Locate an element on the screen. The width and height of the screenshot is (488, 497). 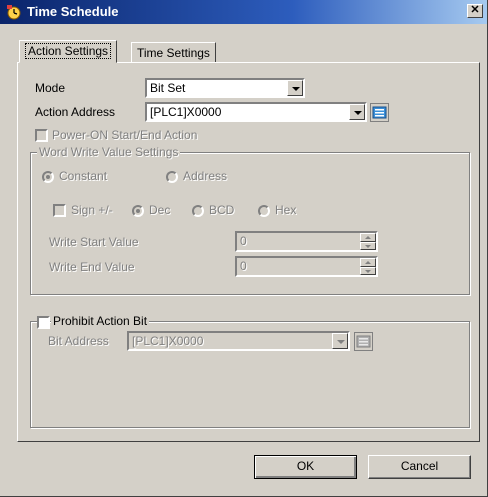
tab-action-settings-label: Action Settings is located at coordinates (68, 51).